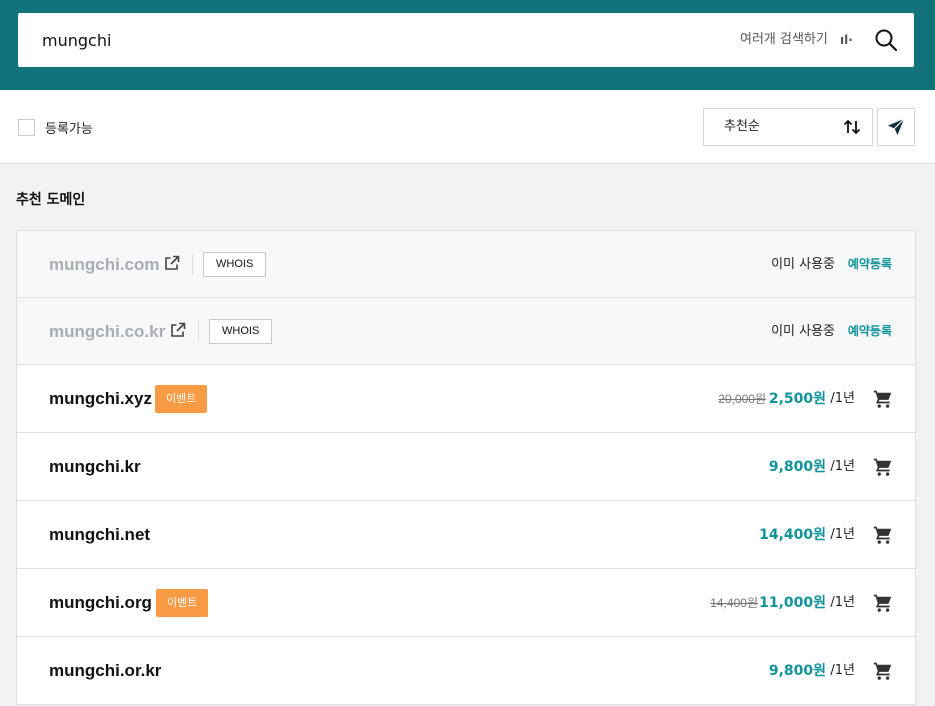  I want to click on domain-row-available: mungchi.org 이벤트 14,400원 11,000원 /1년, so click(466, 603).